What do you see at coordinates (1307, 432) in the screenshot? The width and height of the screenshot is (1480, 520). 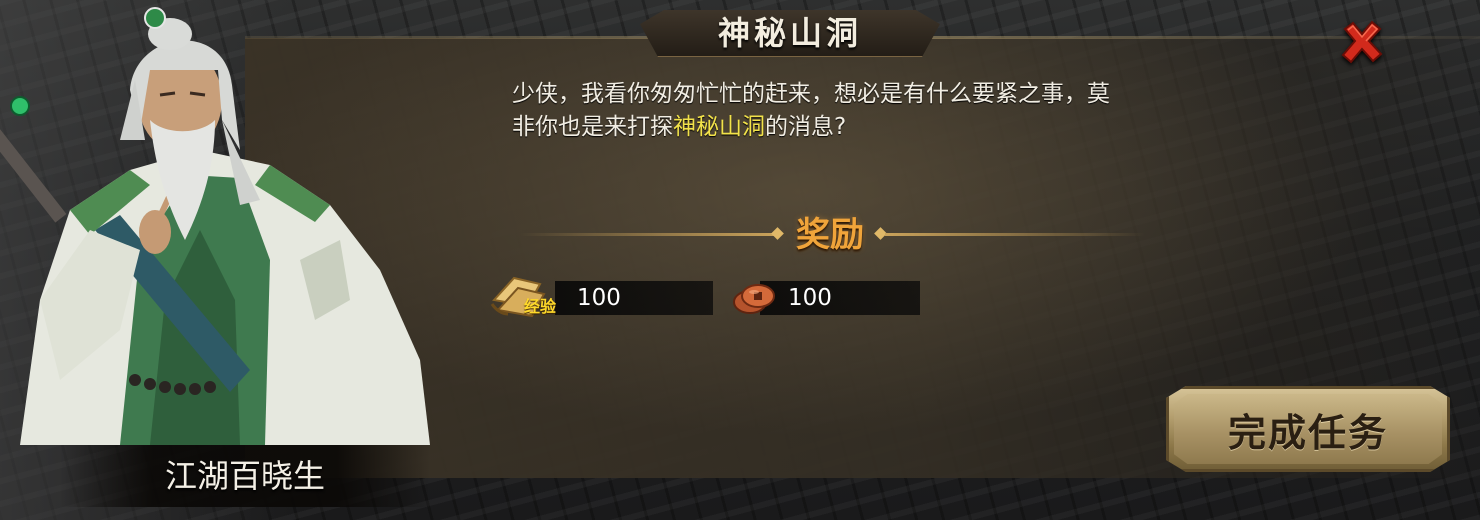 I see `complete-quest-label: 完成任务` at bounding box center [1307, 432].